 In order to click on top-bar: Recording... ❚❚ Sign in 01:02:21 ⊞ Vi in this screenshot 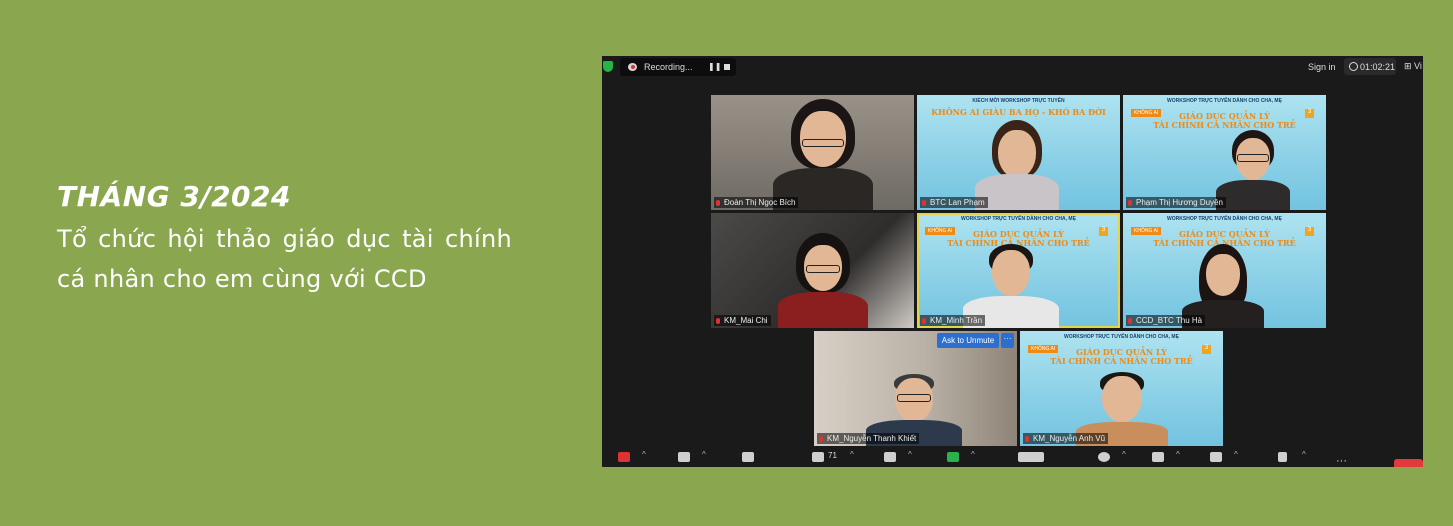, I will do `click(1012, 67)`.